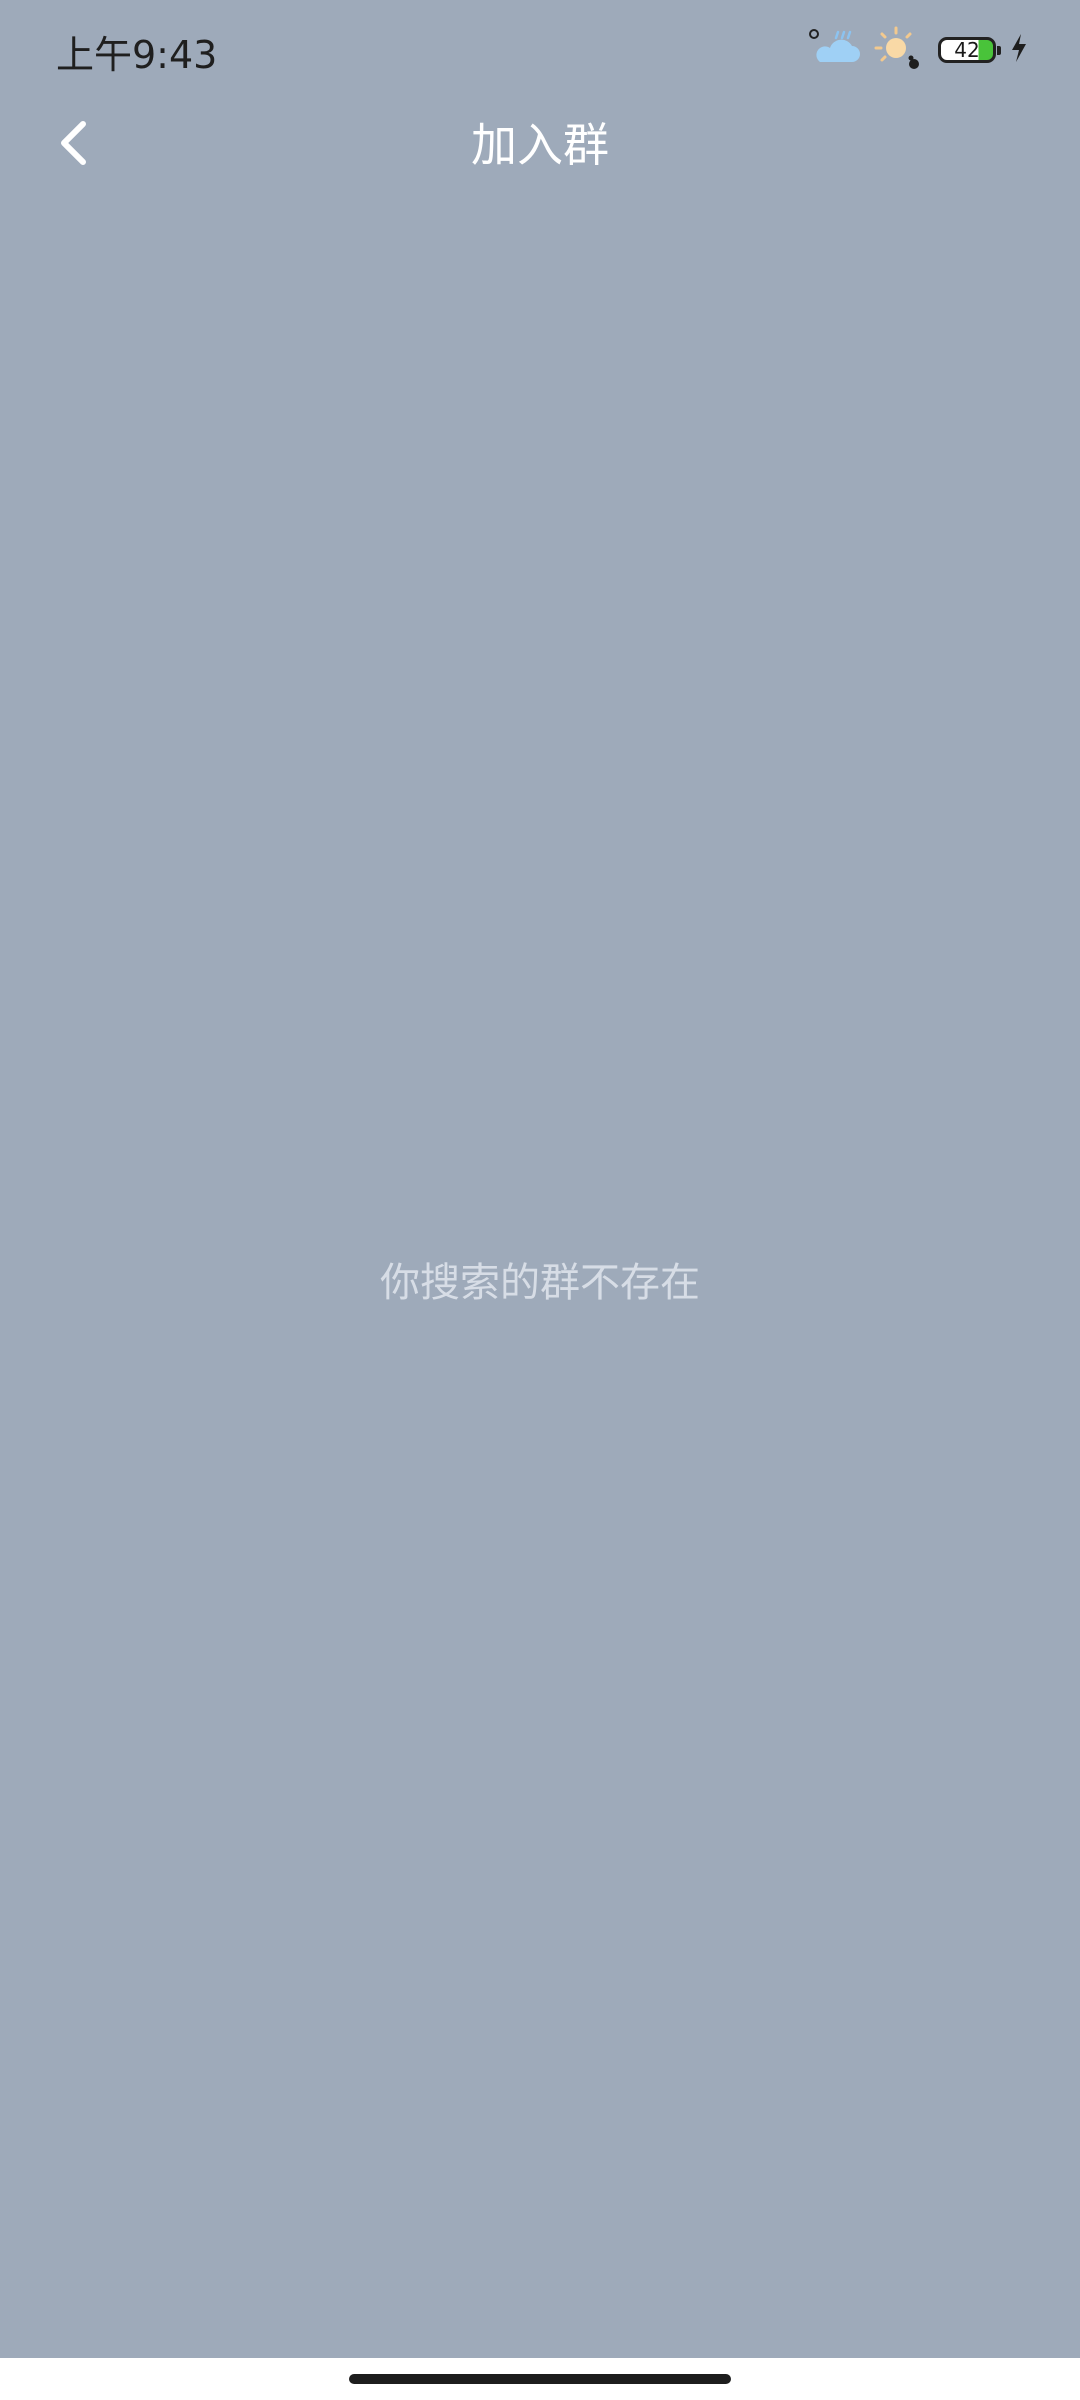 This screenshot has height=2400, width=1080. Describe the element at coordinates (967, 50) in the screenshot. I see `battery-level: 42` at that location.